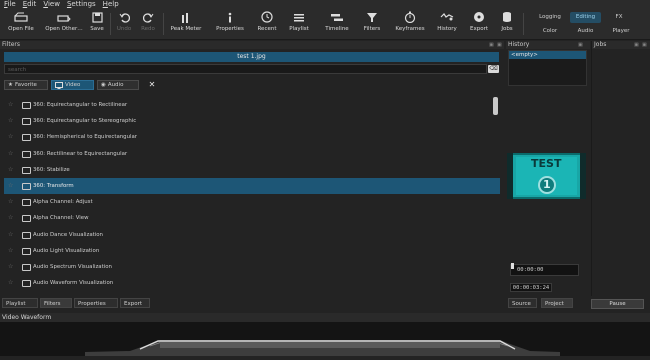  Describe the element at coordinates (585, 31) in the screenshot. I see `layout-audio-button: Audio` at that location.